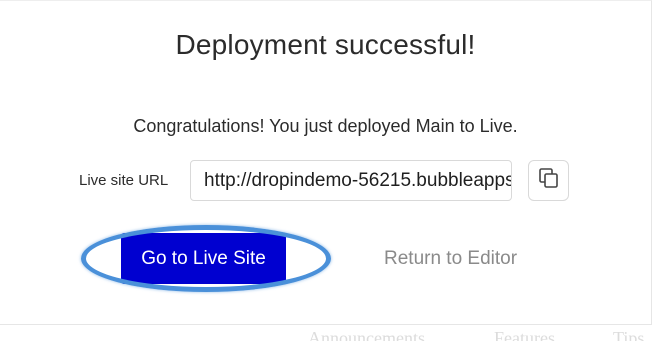  What do you see at coordinates (203, 258) in the screenshot?
I see `go-to-live-site-button: Go to Live Site` at bounding box center [203, 258].